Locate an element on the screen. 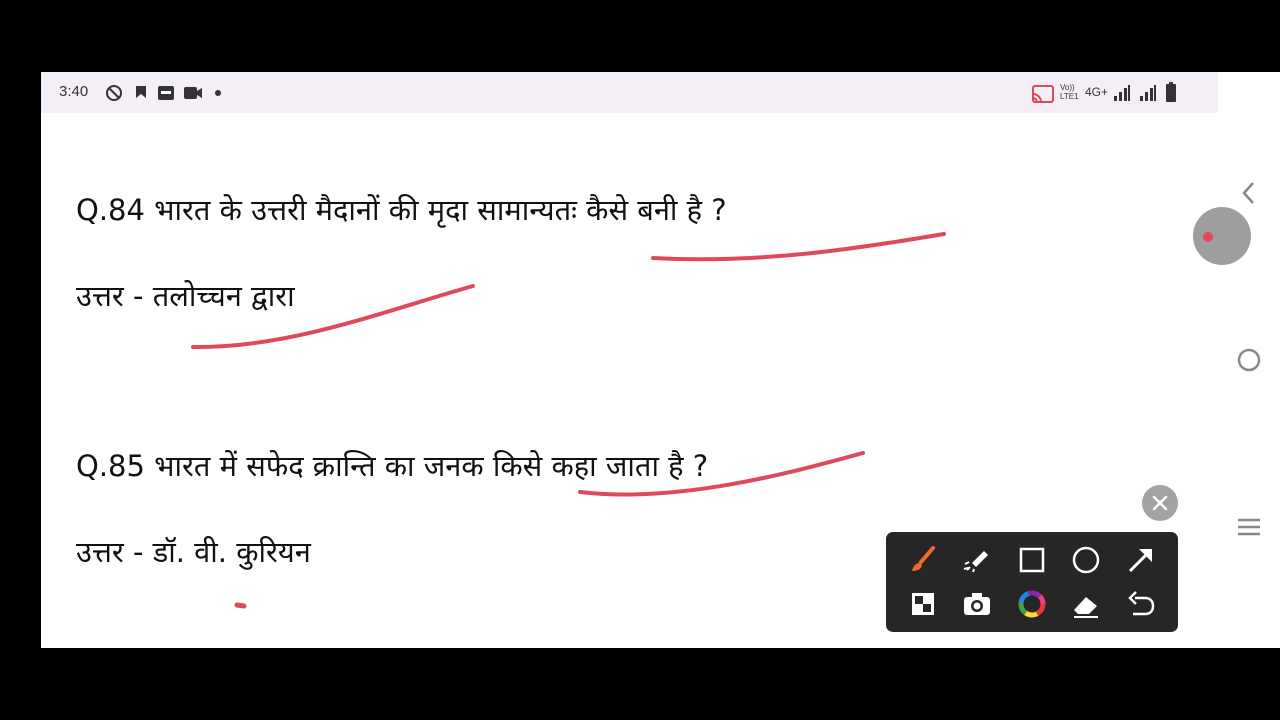 This screenshot has height=720, width=1280. shield-icon is located at coordinates (141, 92).